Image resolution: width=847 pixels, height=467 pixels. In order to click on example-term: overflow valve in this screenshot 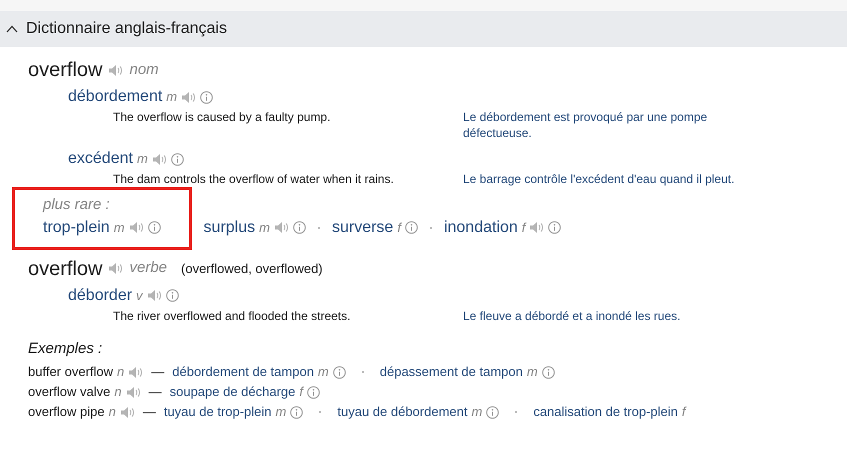, I will do `click(69, 392)`.